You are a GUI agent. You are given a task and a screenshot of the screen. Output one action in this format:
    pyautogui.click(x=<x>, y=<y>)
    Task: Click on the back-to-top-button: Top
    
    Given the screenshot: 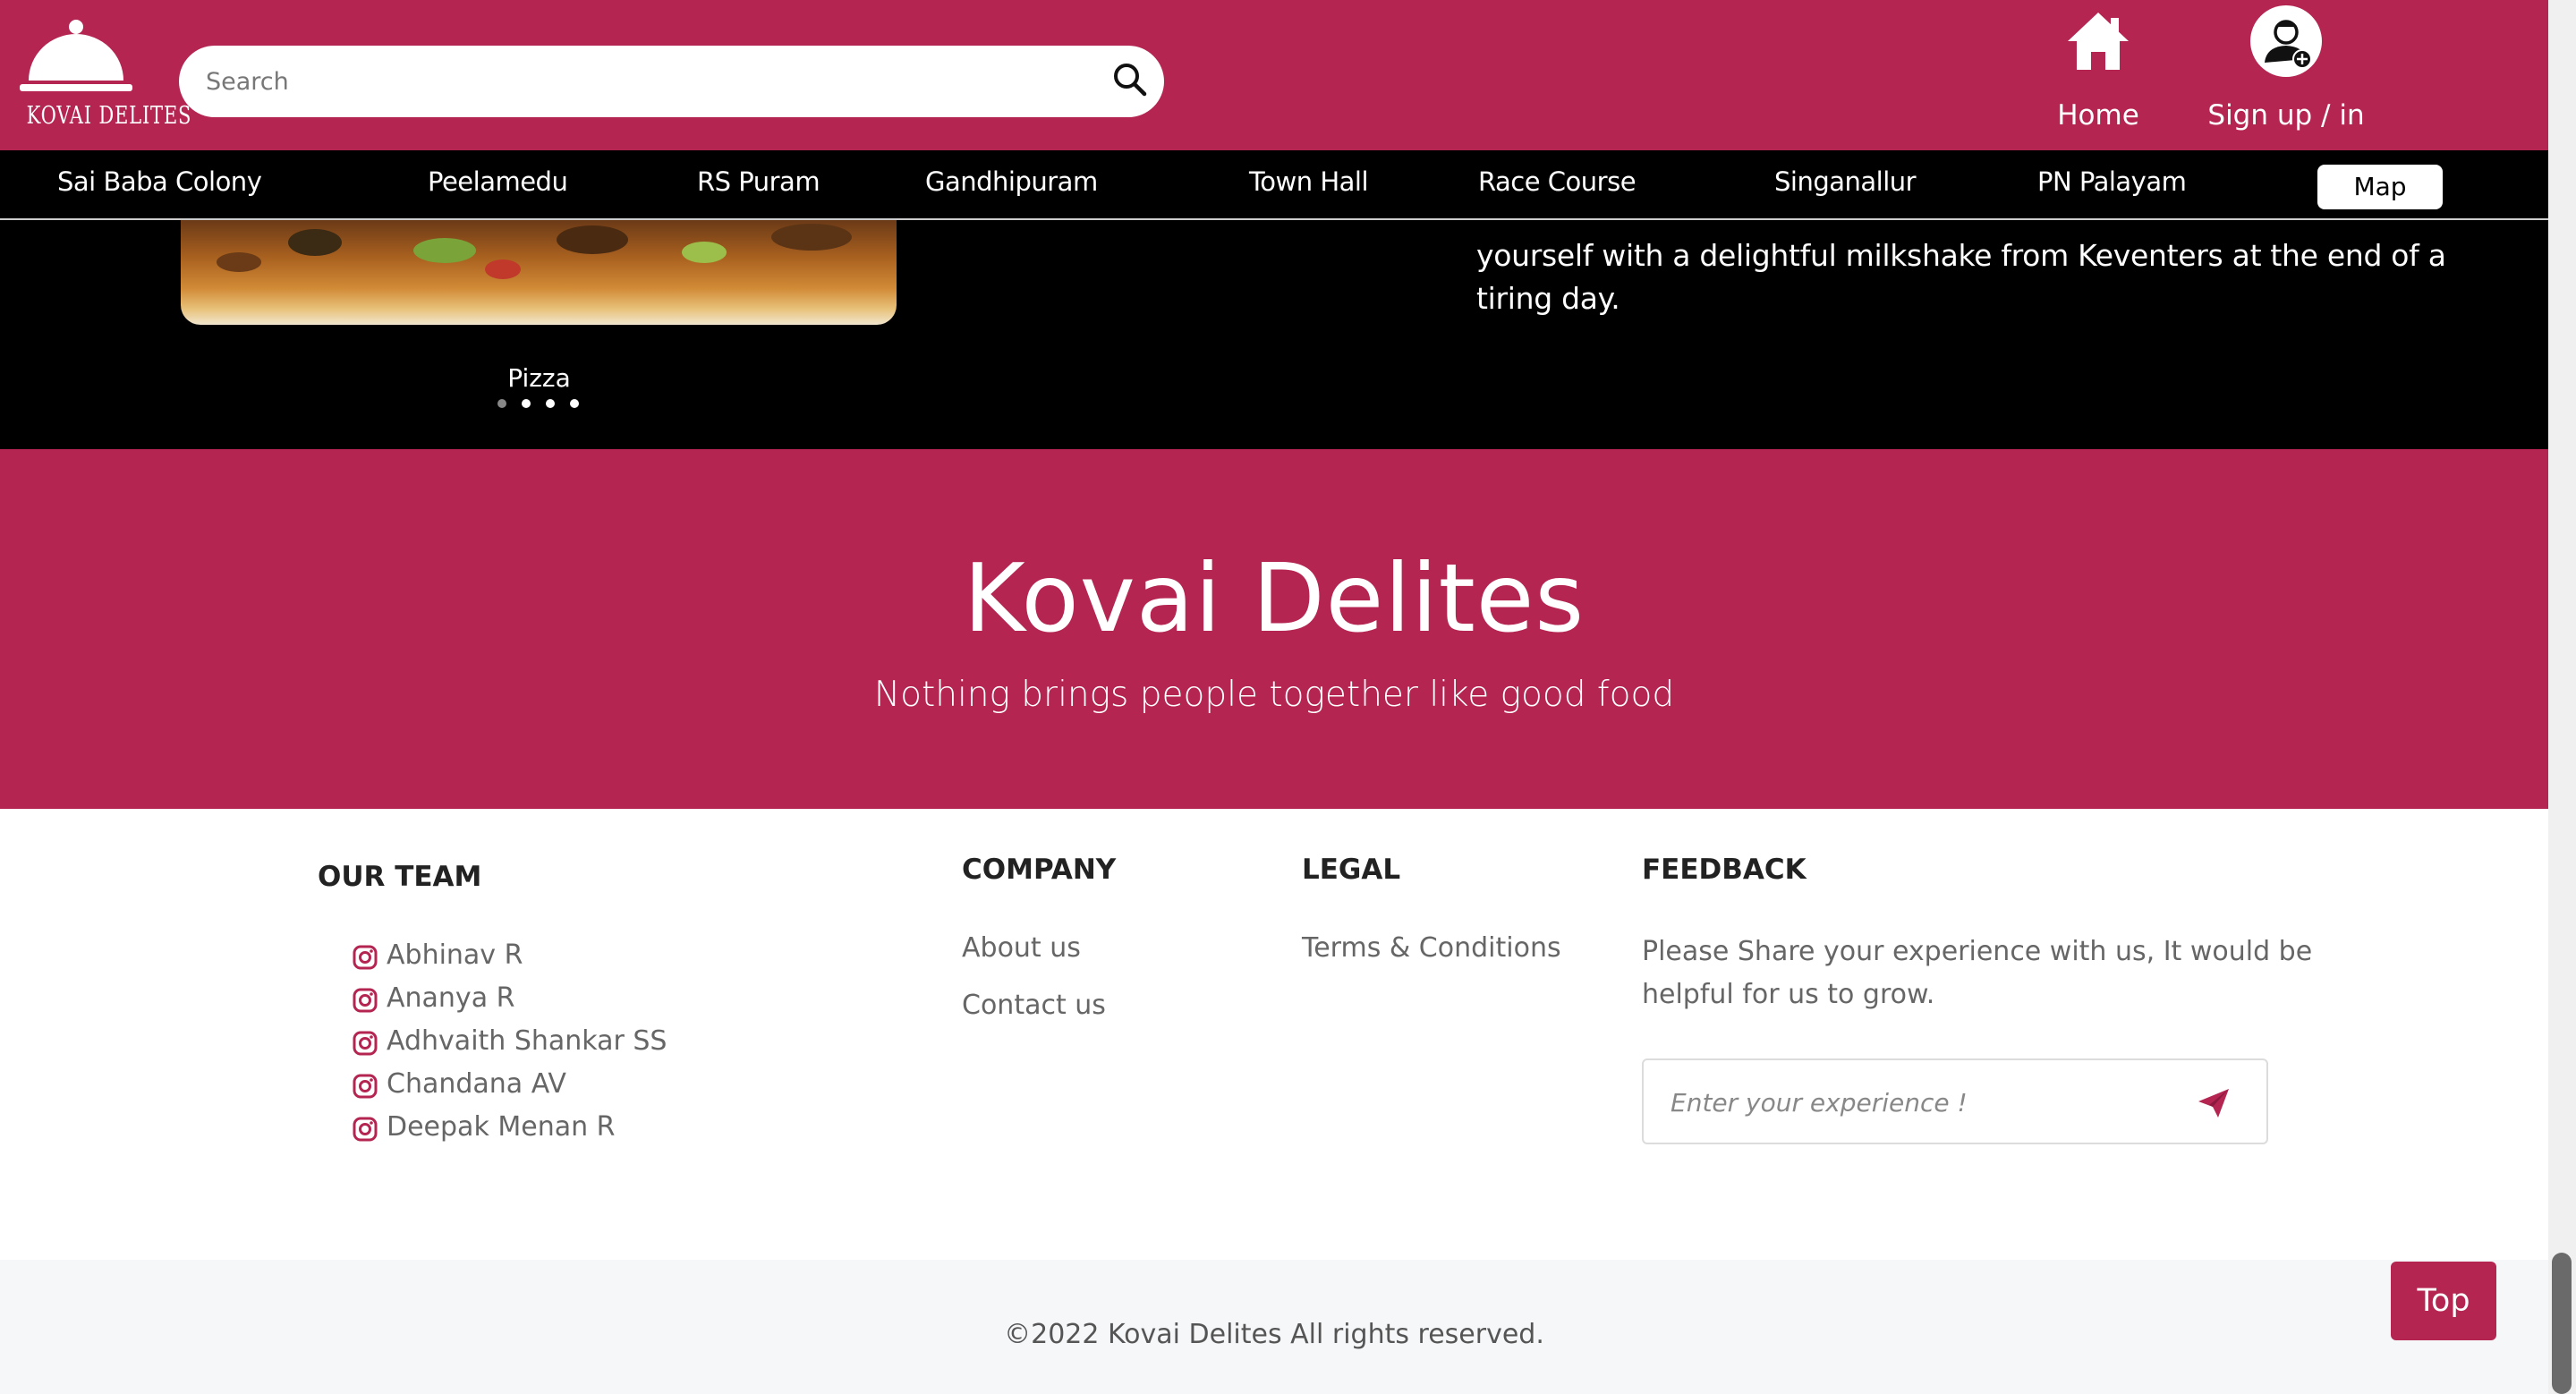 What is the action you would take?
    pyautogui.click(x=2443, y=1301)
    